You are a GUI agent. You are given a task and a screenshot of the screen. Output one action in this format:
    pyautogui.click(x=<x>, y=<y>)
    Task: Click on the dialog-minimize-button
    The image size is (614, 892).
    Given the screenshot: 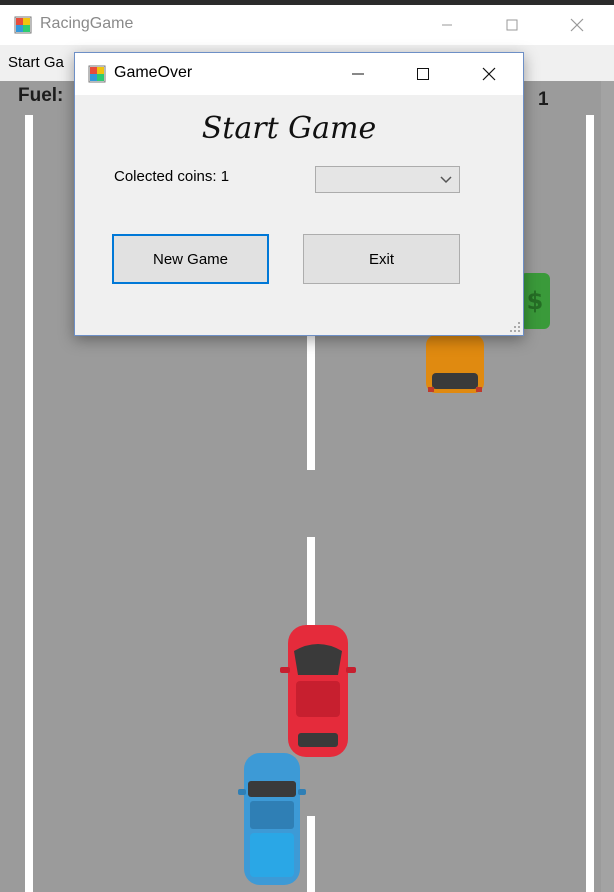 What is the action you would take?
    pyautogui.click(x=358, y=74)
    